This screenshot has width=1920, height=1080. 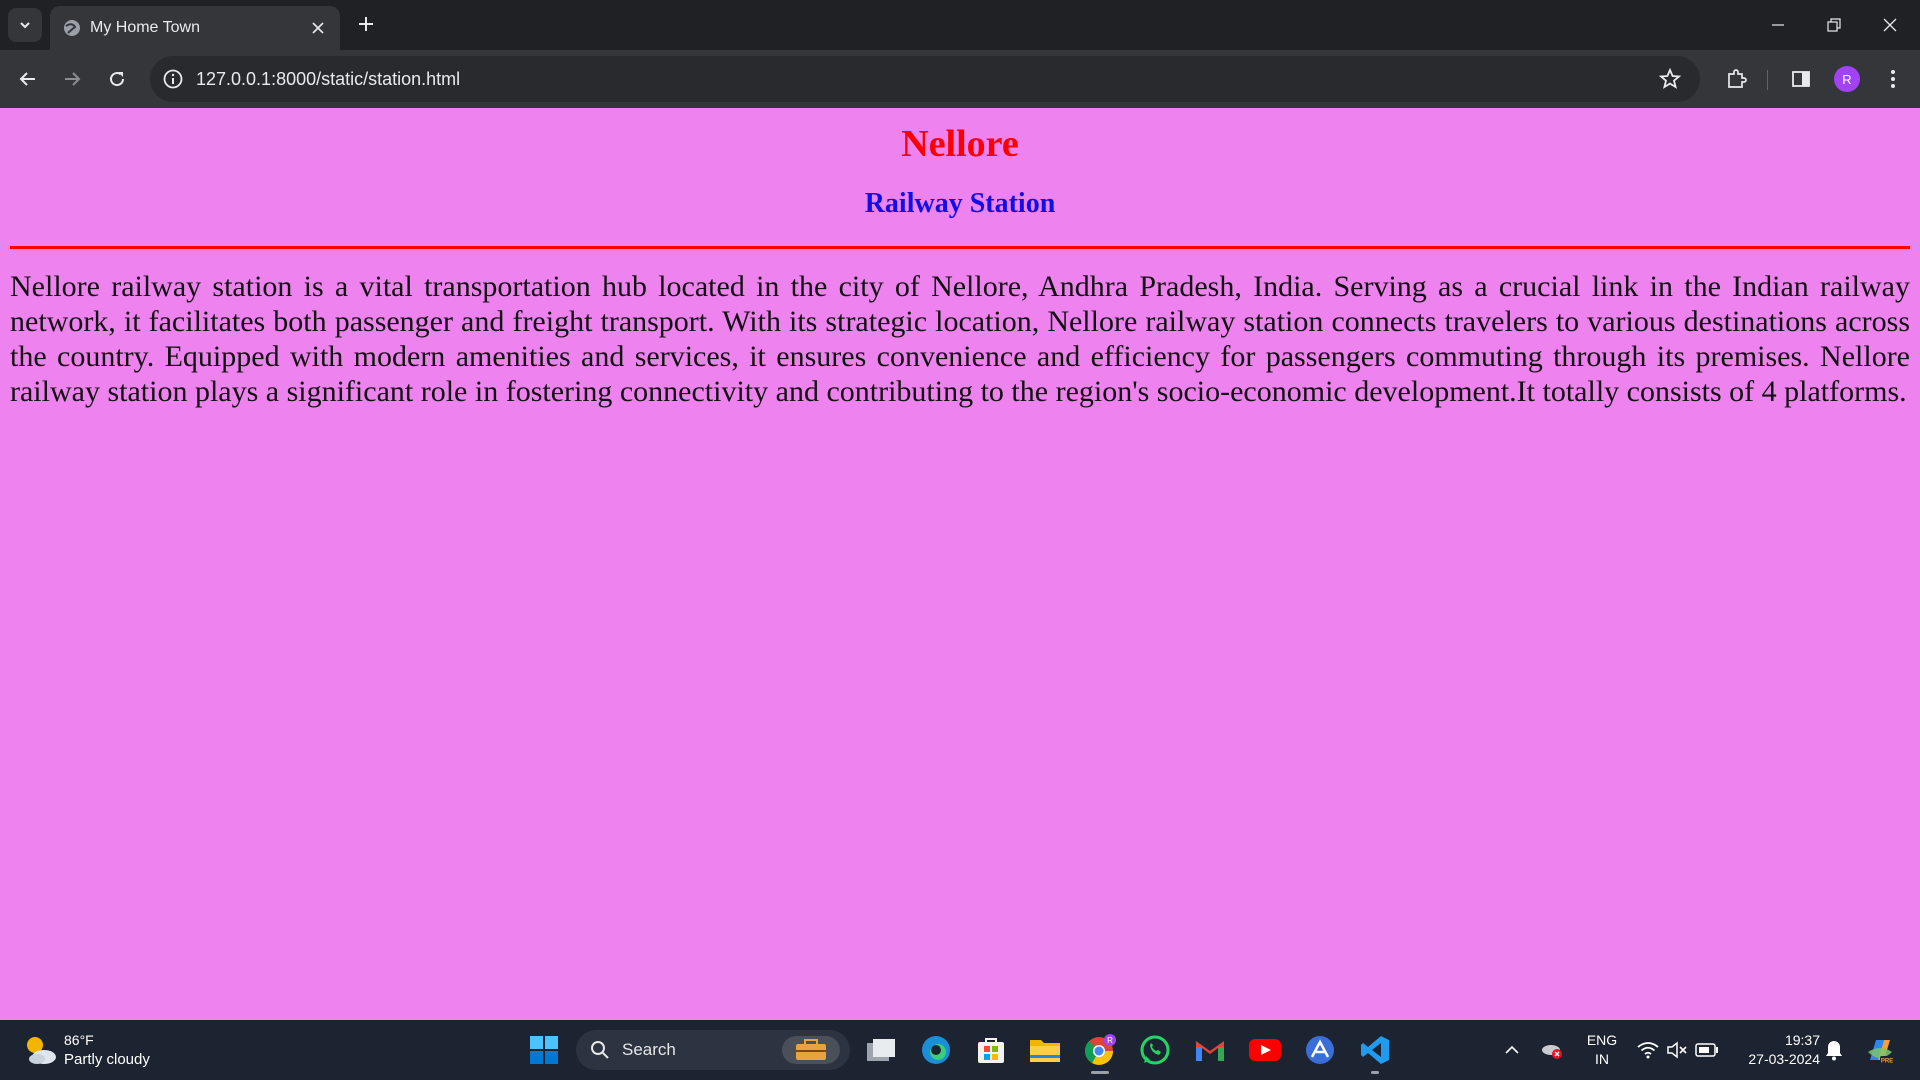 I want to click on gmail-app, so click(x=1210, y=1050).